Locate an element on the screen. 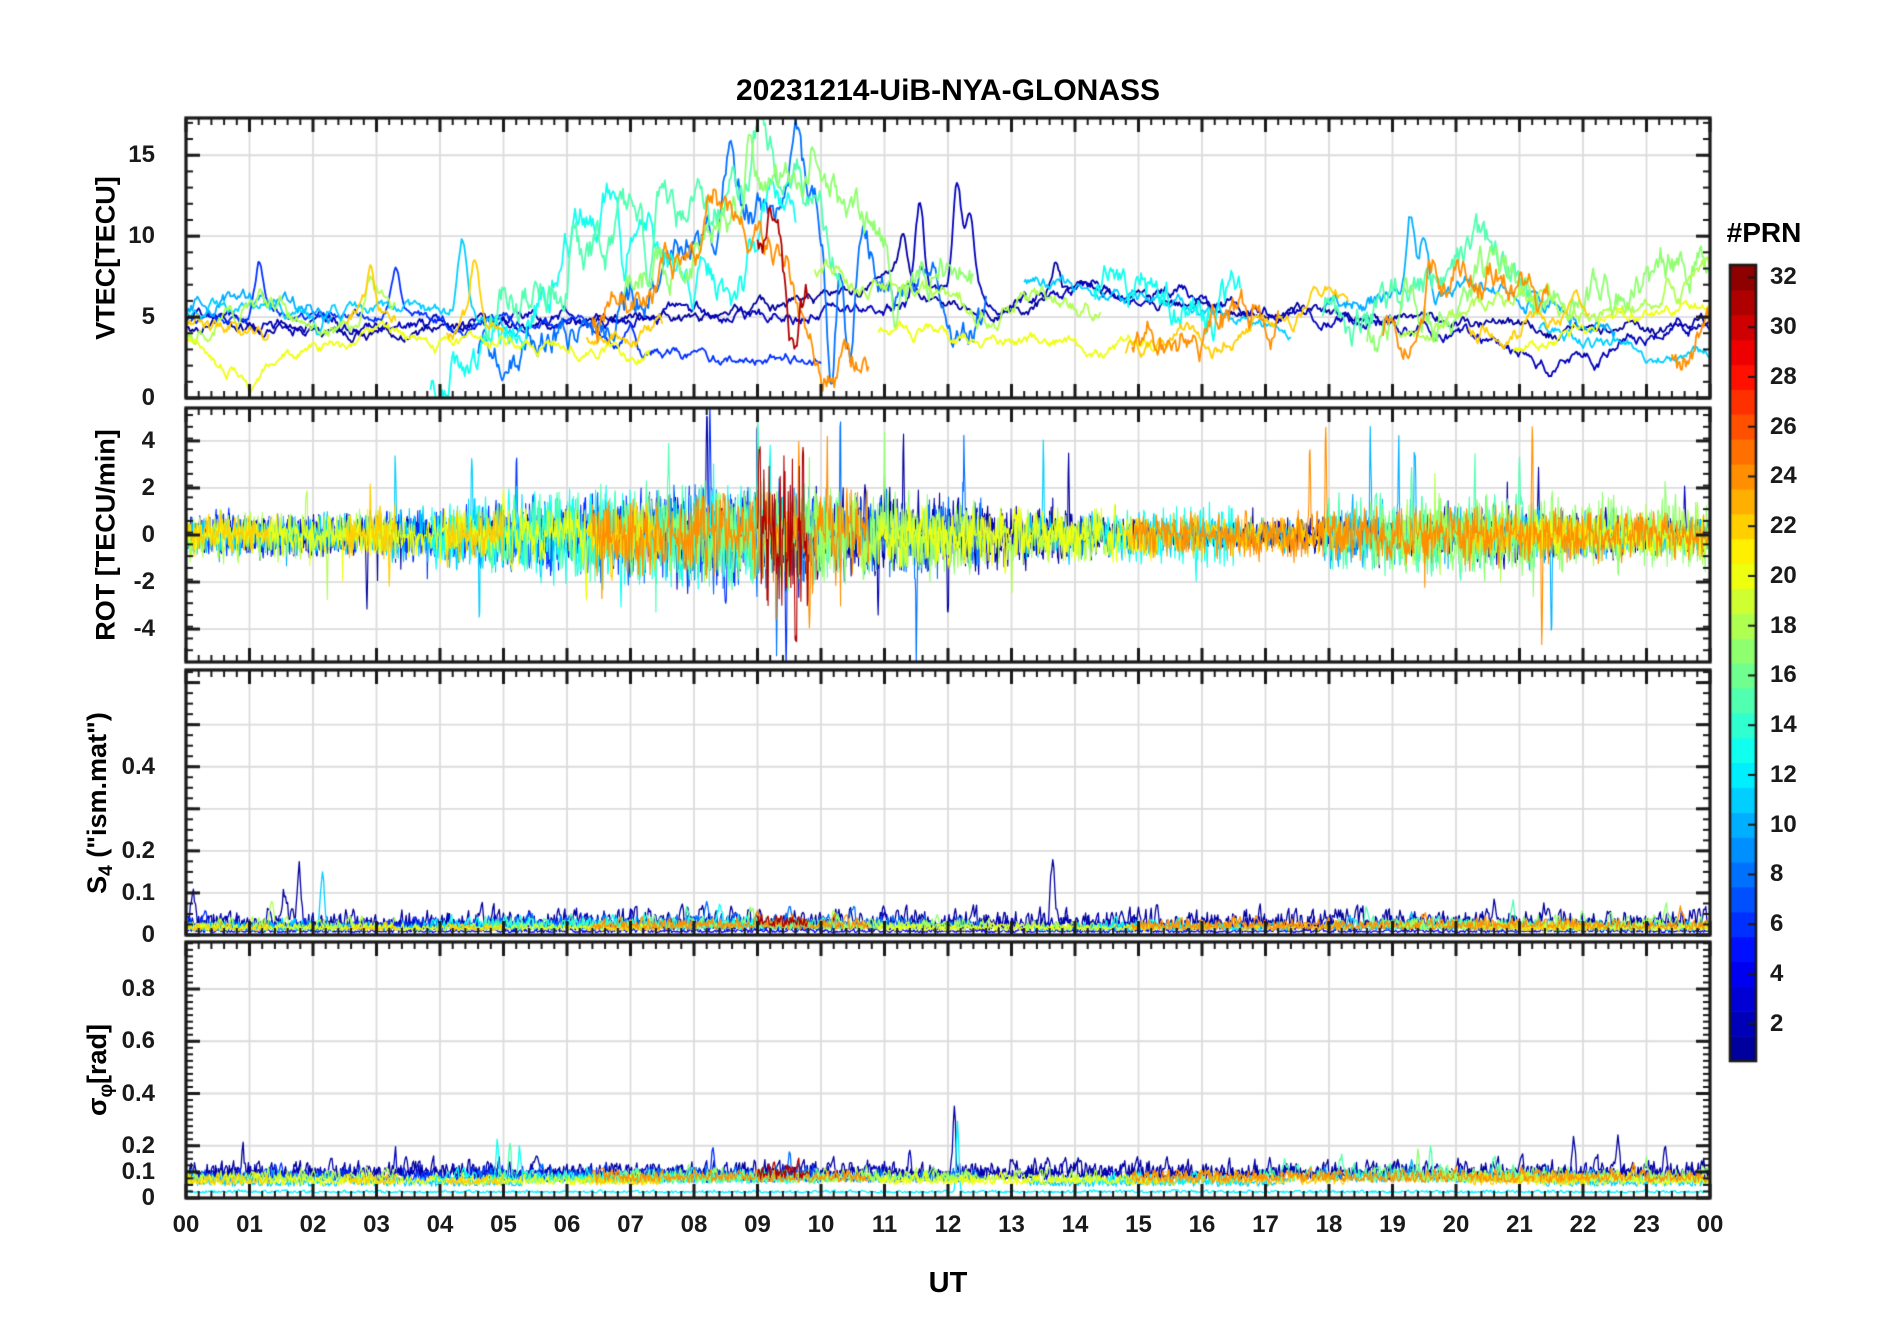 The width and height of the screenshot is (1902, 1330). x-tick-label: 17 is located at coordinates (1265, 1224).